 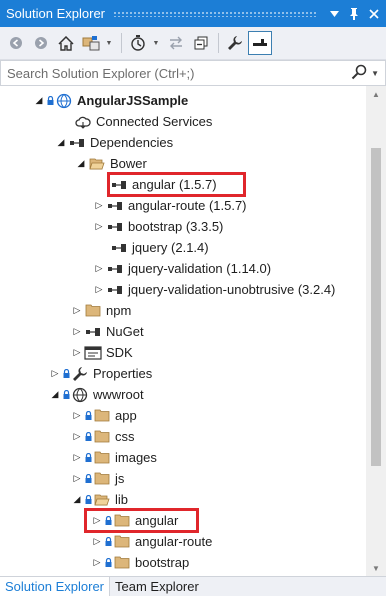 I want to click on tree-item-label: app, so click(x=126, y=415).